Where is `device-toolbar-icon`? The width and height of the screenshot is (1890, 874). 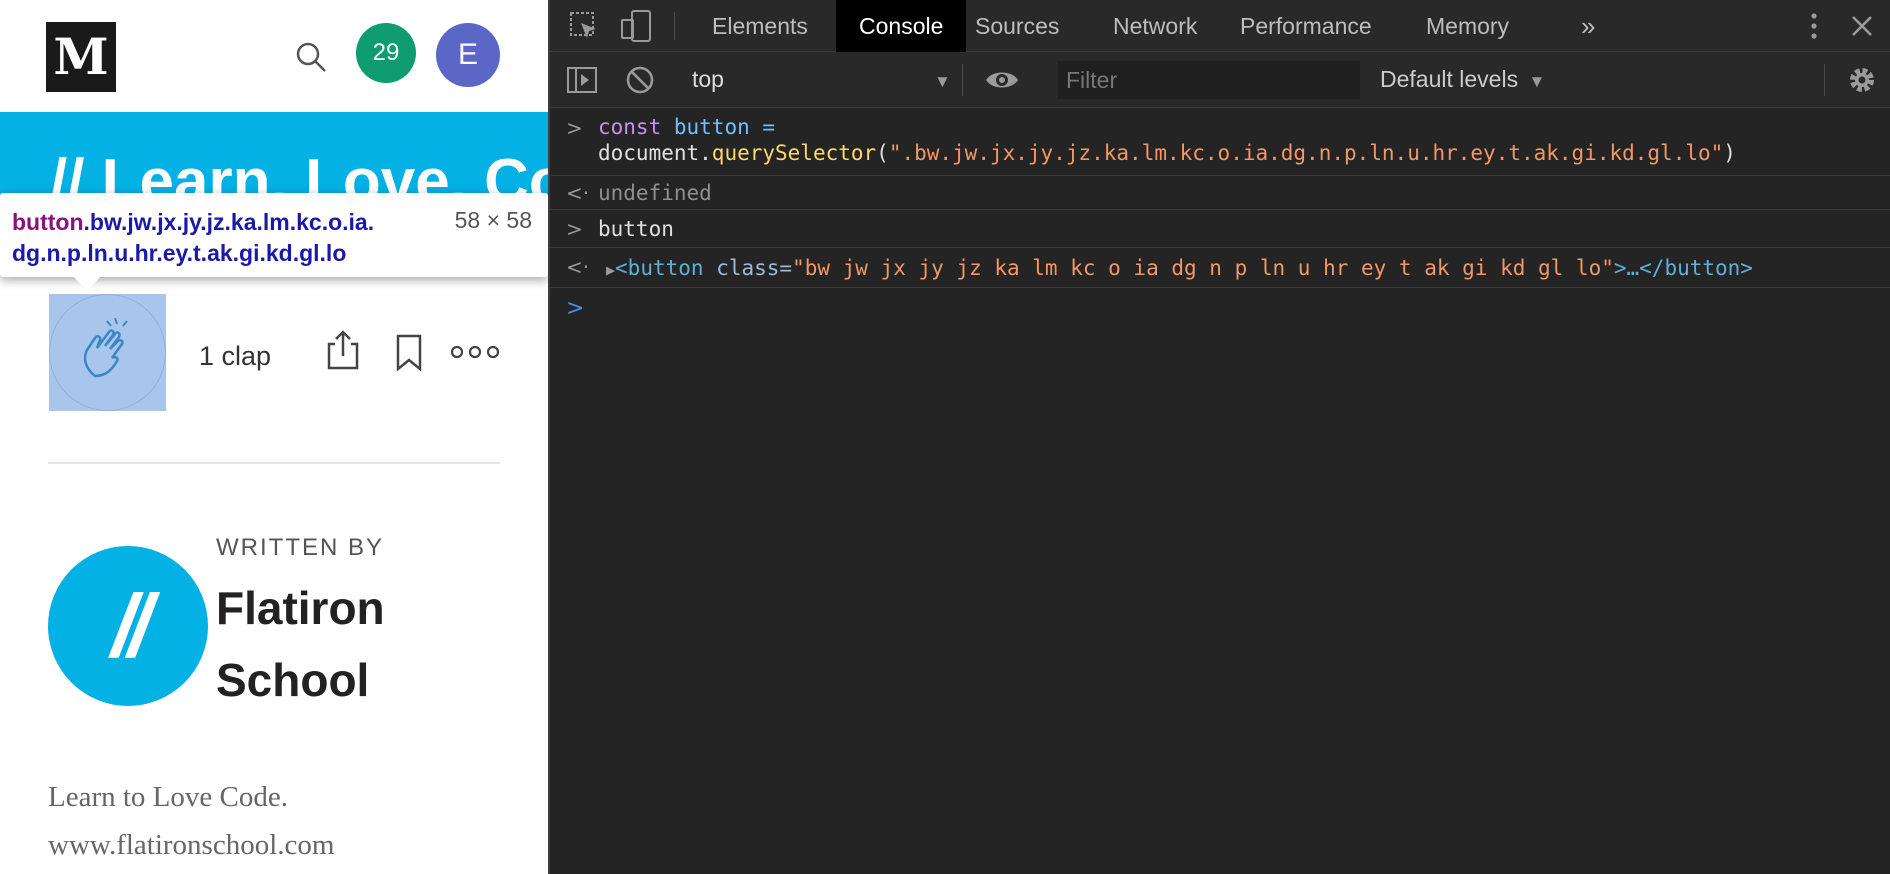 device-toolbar-icon is located at coordinates (636, 26).